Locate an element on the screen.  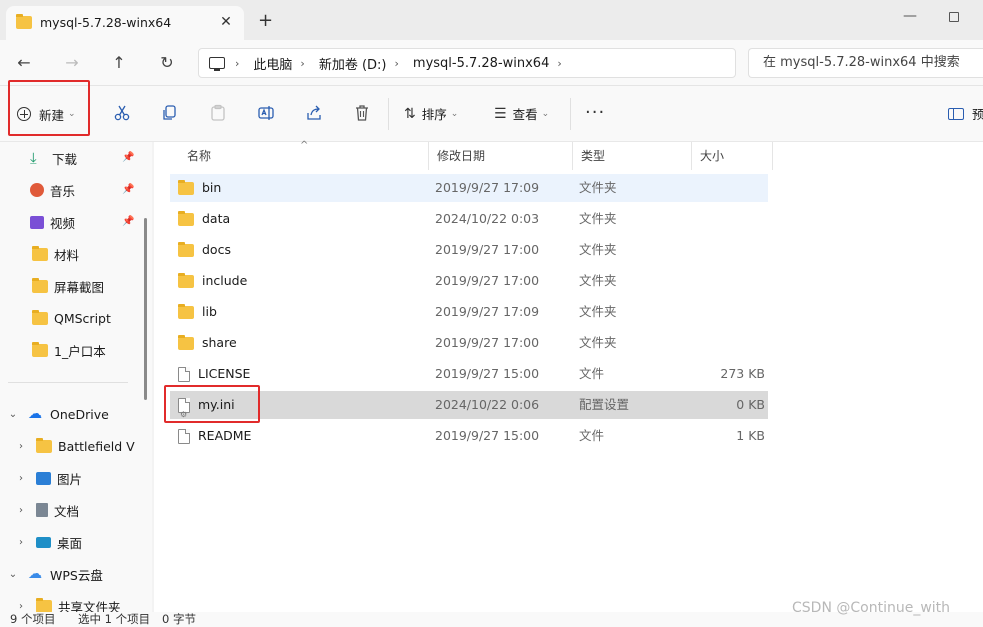
sidebar-item-label: 共享文件夹 is located at coordinates (89, 606).